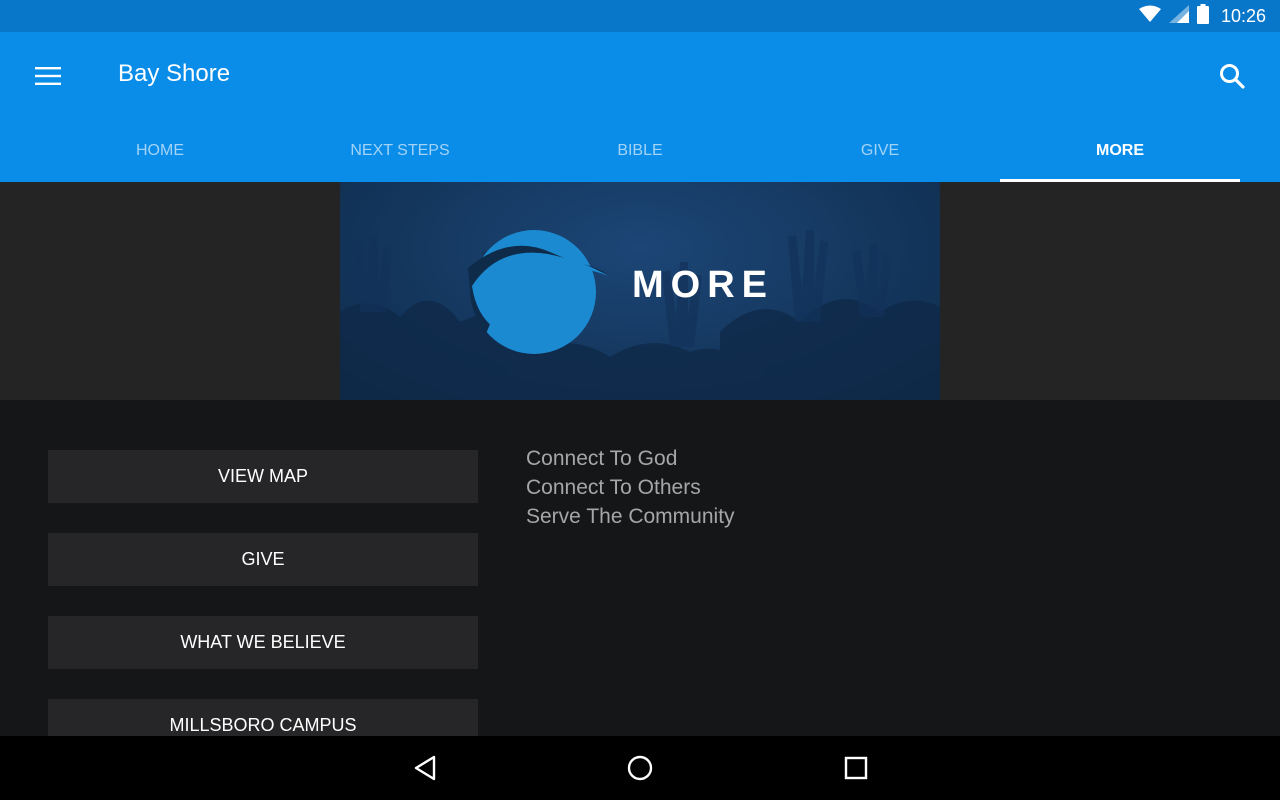 This screenshot has height=800, width=1280. Describe the element at coordinates (1243, 15) in the screenshot. I see `status-time: 10:26` at that location.